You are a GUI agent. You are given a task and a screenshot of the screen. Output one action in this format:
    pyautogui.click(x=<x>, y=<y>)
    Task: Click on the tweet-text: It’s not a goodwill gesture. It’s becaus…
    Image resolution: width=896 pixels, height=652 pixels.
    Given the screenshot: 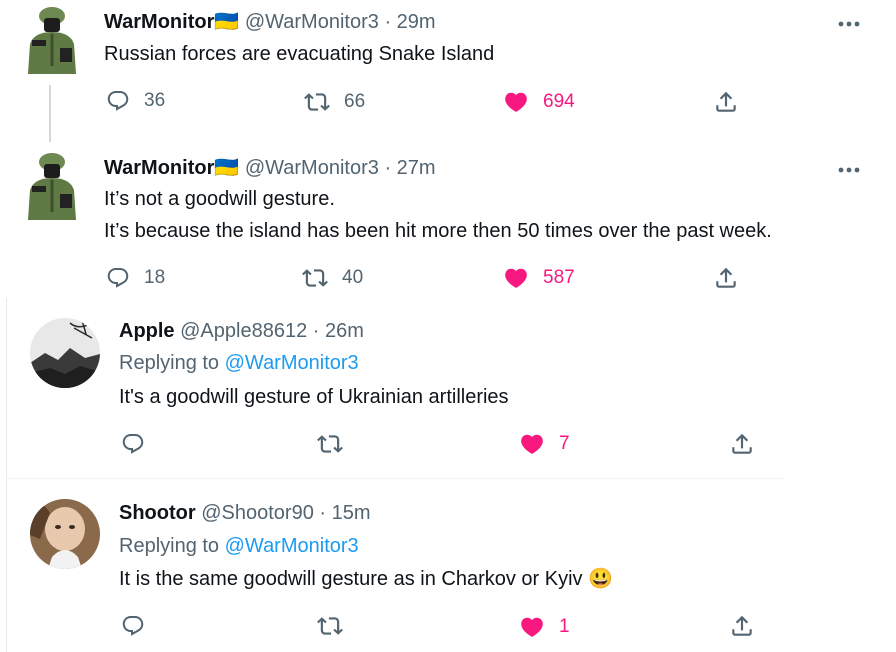 What is the action you would take?
    pyautogui.click(x=438, y=215)
    